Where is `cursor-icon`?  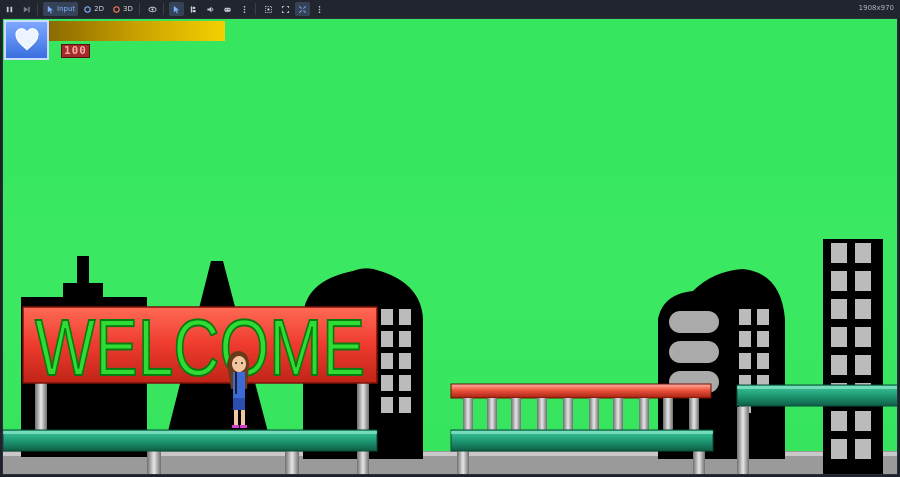 cursor-icon is located at coordinates (176, 9).